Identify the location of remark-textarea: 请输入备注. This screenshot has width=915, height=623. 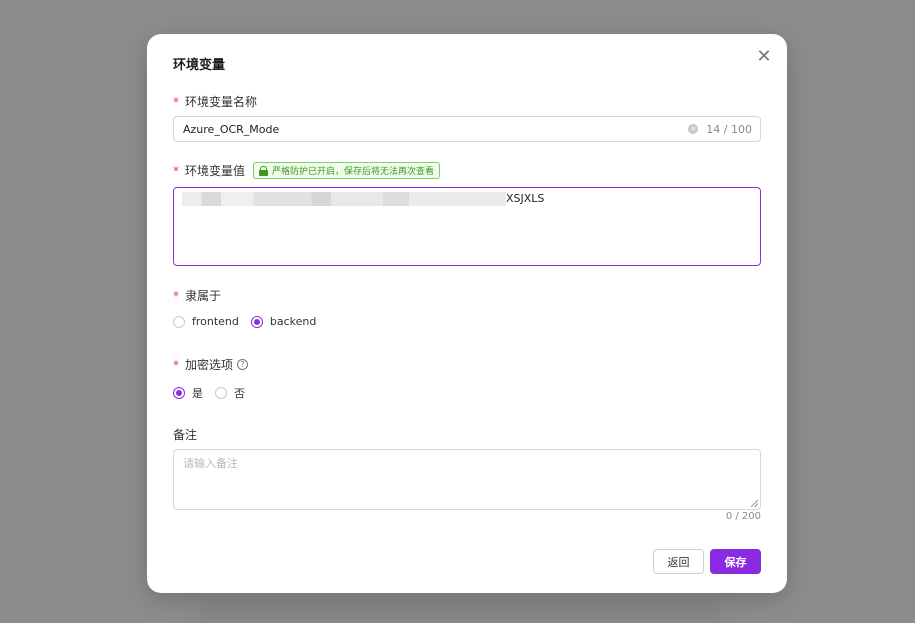
(467, 479).